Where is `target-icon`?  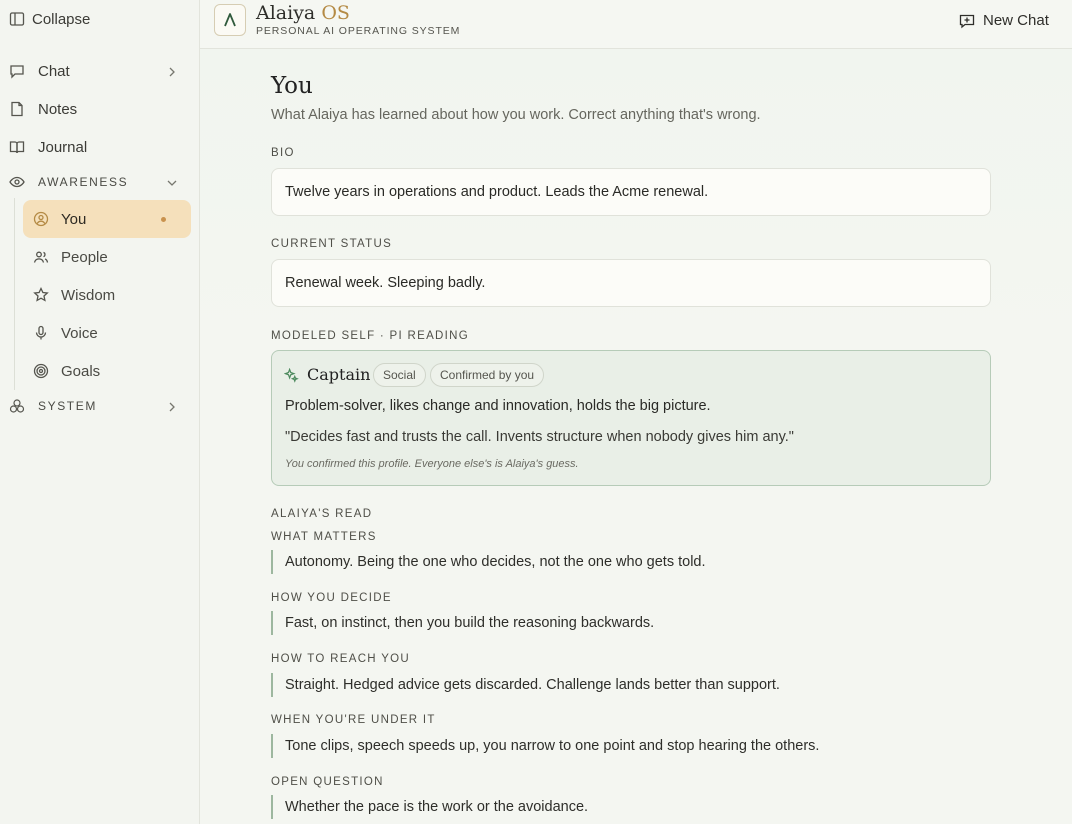
target-icon is located at coordinates (41, 371).